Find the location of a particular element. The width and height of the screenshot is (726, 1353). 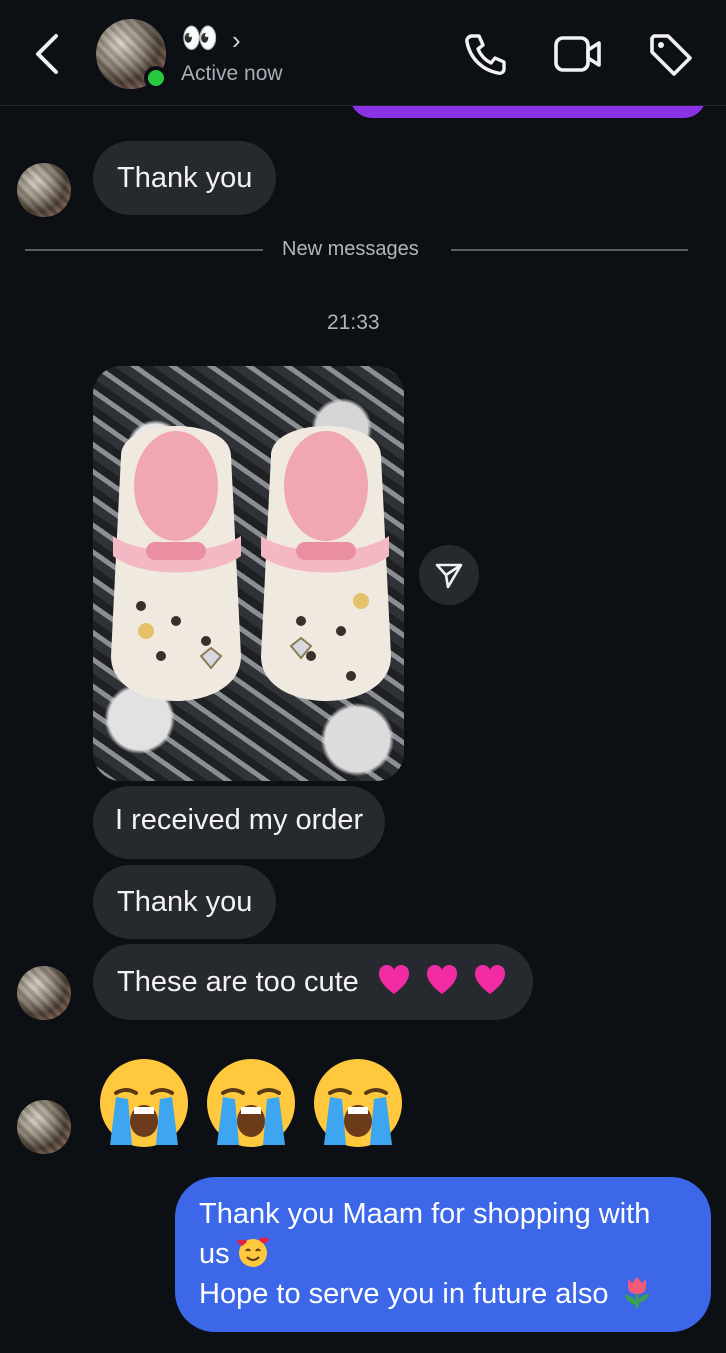

chat-header: 👀 › Active now is located at coordinates (363, 53).